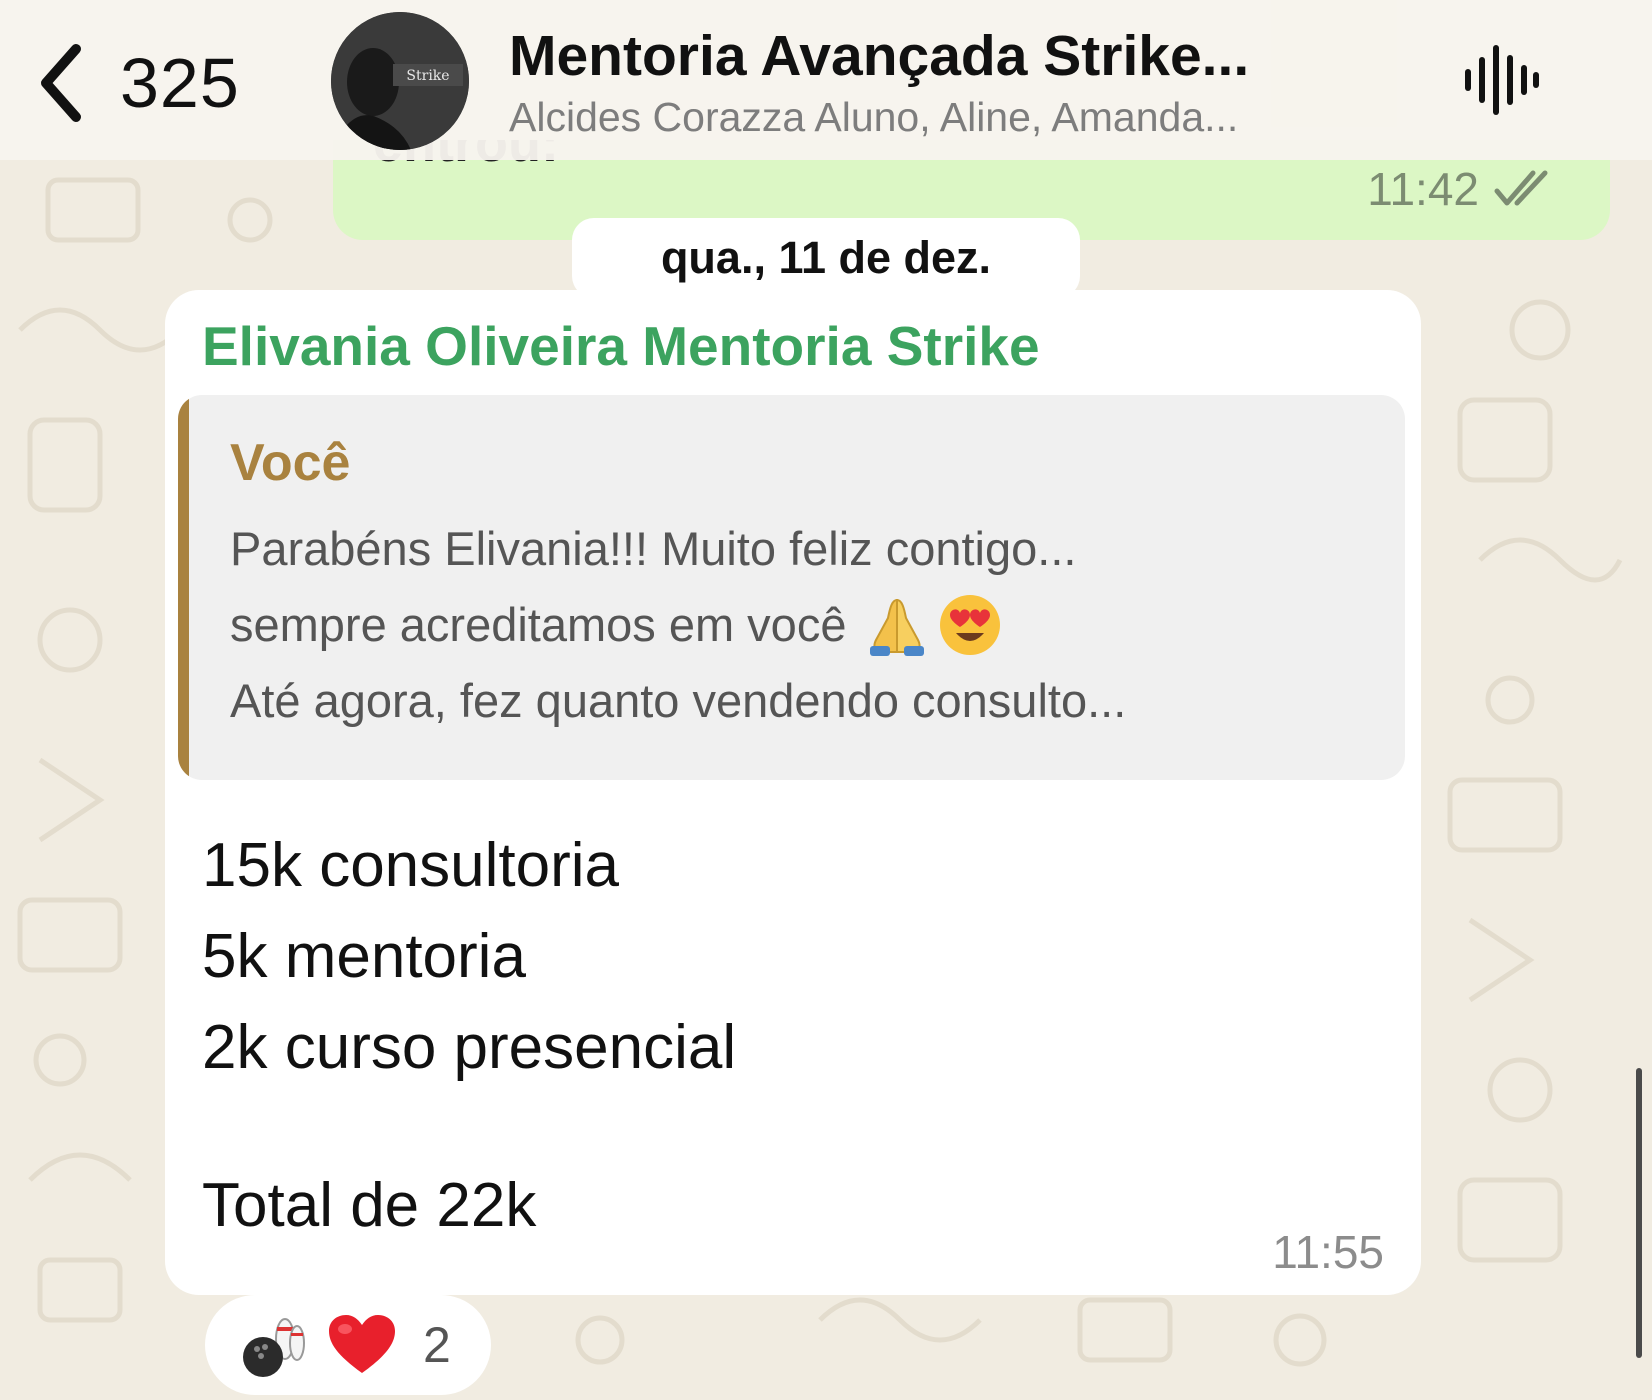 The image size is (1652, 1400). Describe the element at coordinates (274, 1347) in the screenshot. I see `bowling-icon` at that location.